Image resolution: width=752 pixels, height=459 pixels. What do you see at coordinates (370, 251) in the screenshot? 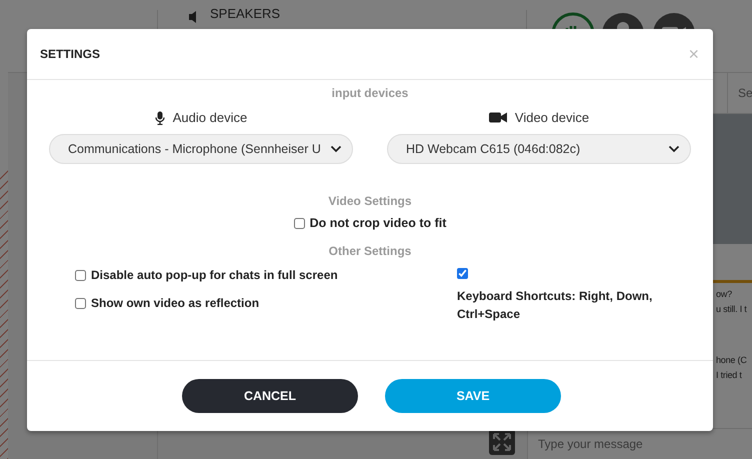
I see `section-heading: Other Settings` at bounding box center [370, 251].